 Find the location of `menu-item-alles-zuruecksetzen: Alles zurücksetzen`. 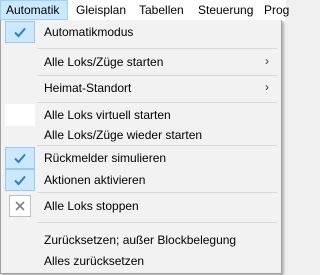

menu-item-alles-zuruecksetzen: Alles zurücksetzen is located at coordinates (141, 261).